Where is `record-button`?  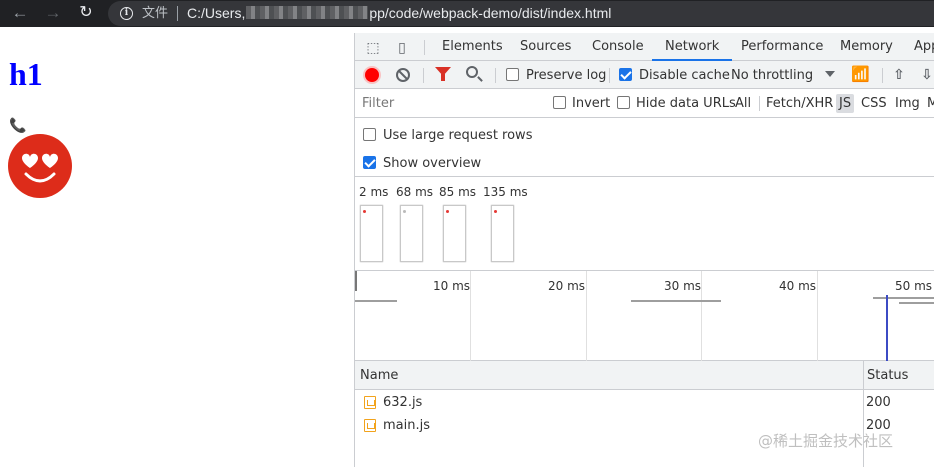
record-button is located at coordinates (372, 75).